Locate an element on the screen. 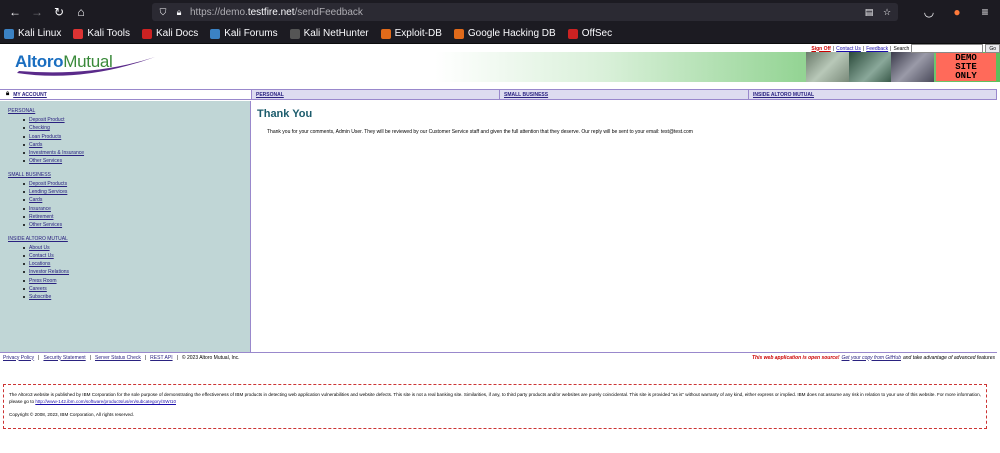 The width and height of the screenshot is (1000, 453). tab-my-account-label: MY ACCOUNT is located at coordinates (30, 95).